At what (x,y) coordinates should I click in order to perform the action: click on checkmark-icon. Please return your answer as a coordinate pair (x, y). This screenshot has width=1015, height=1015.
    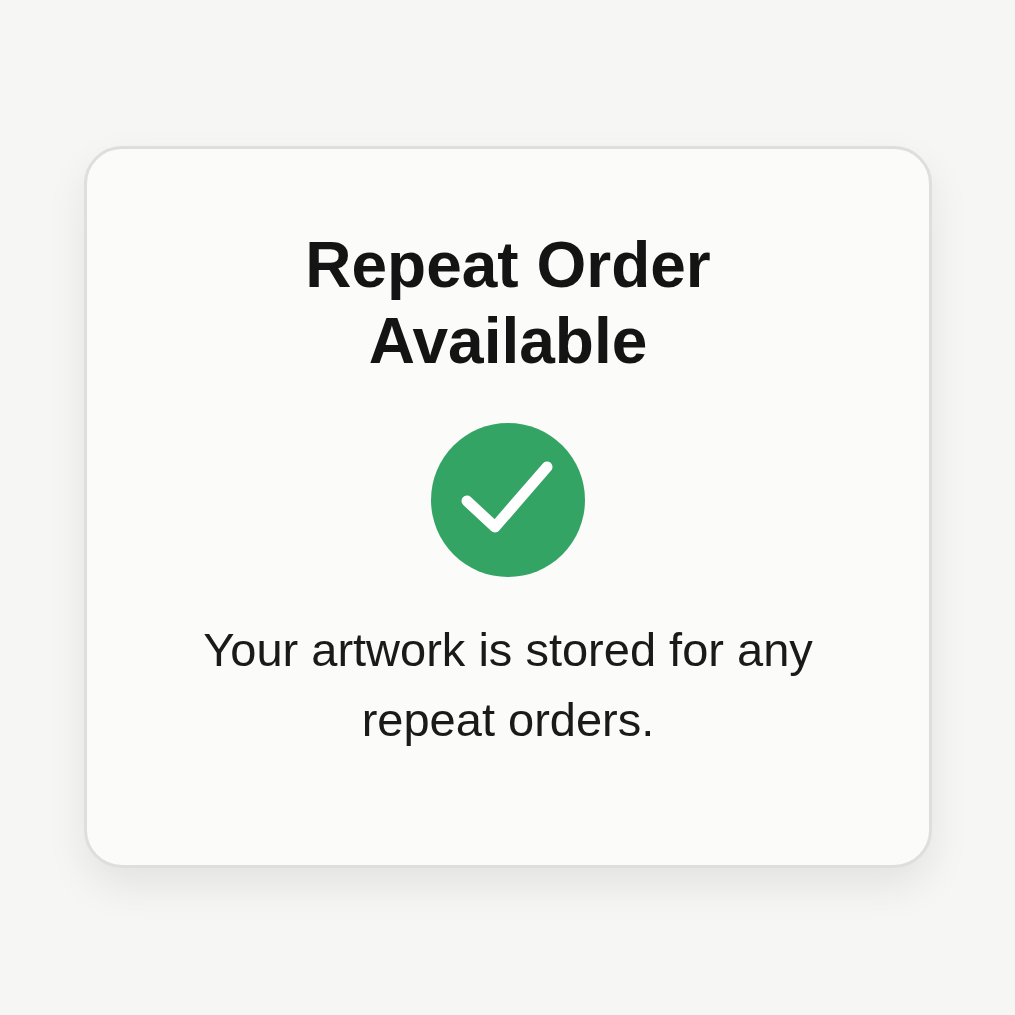
    Looking at the image, I should click on (508, 500).